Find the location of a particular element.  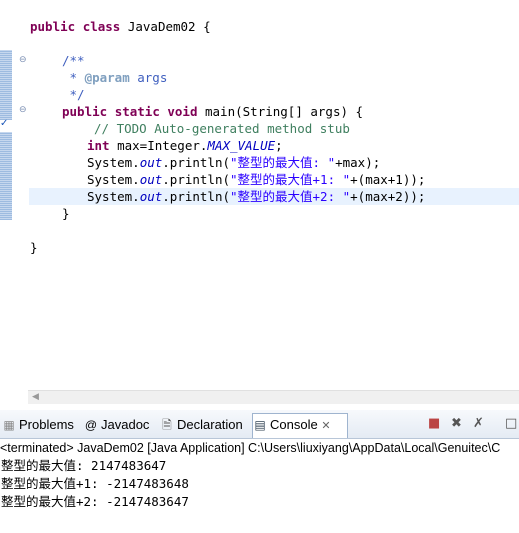

console-icon: ▤ is located at coordinates (260, 425).